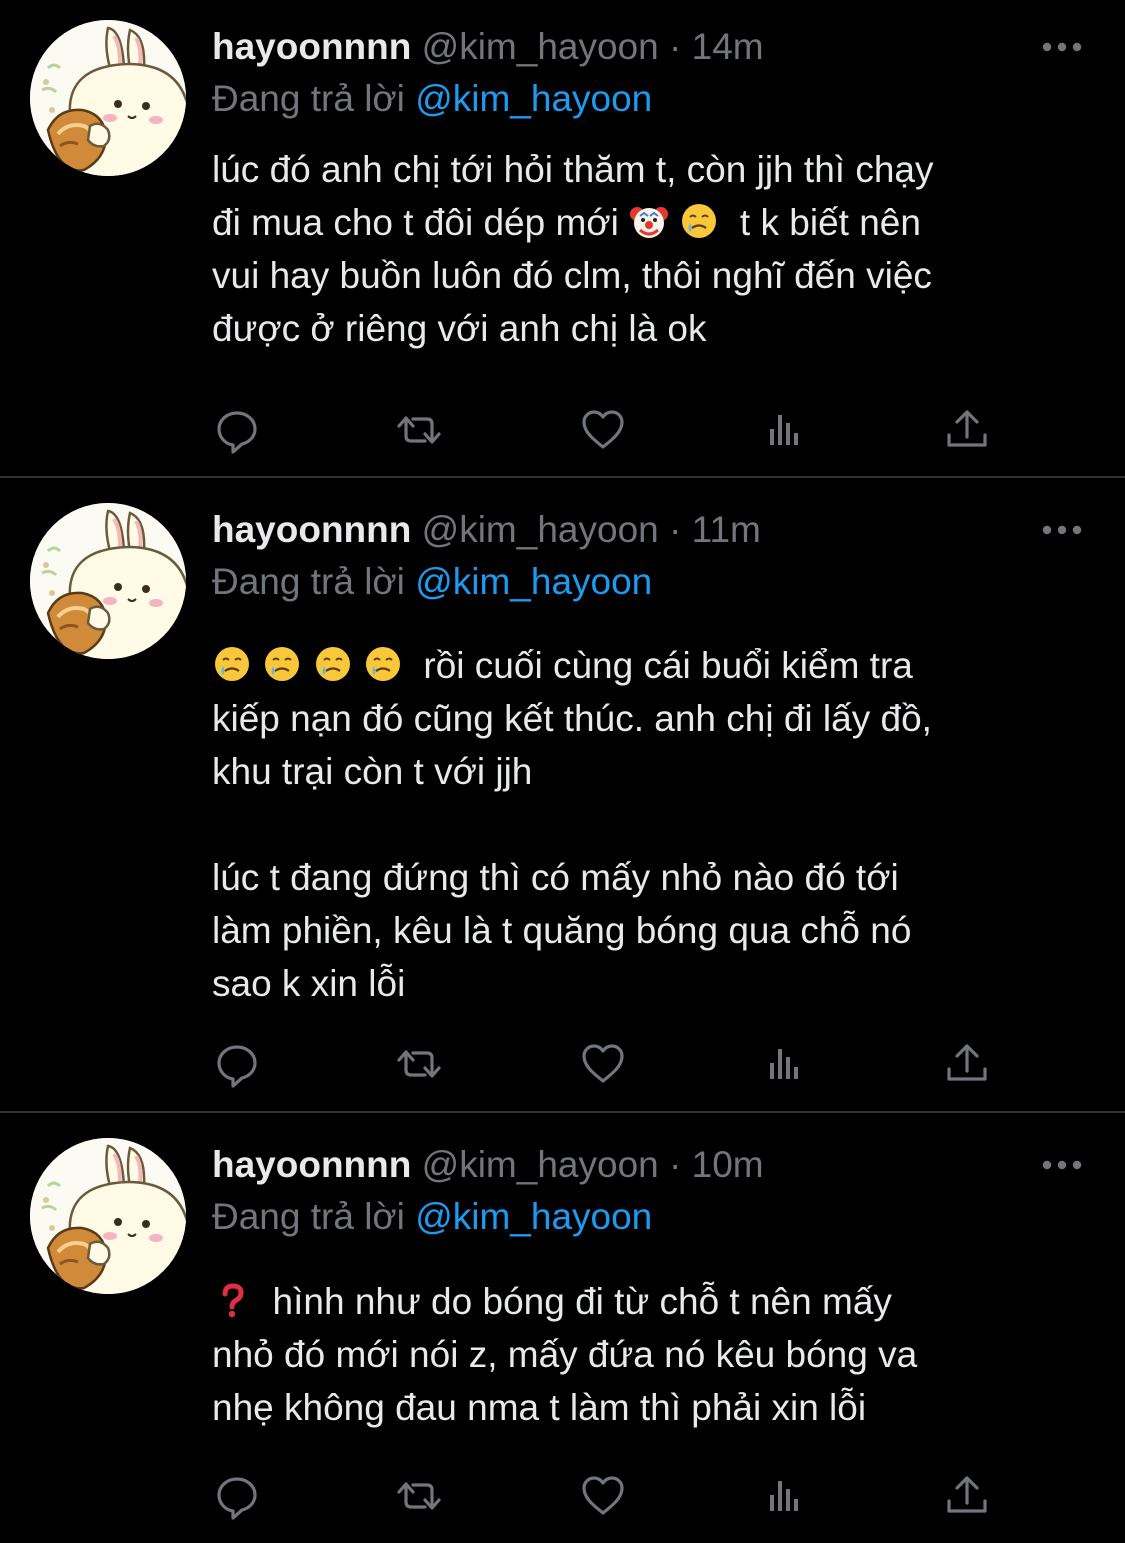 This screenshot has width=1125, height=1543. I want to click on text-segment: t k biết nên, so click(825, 222).